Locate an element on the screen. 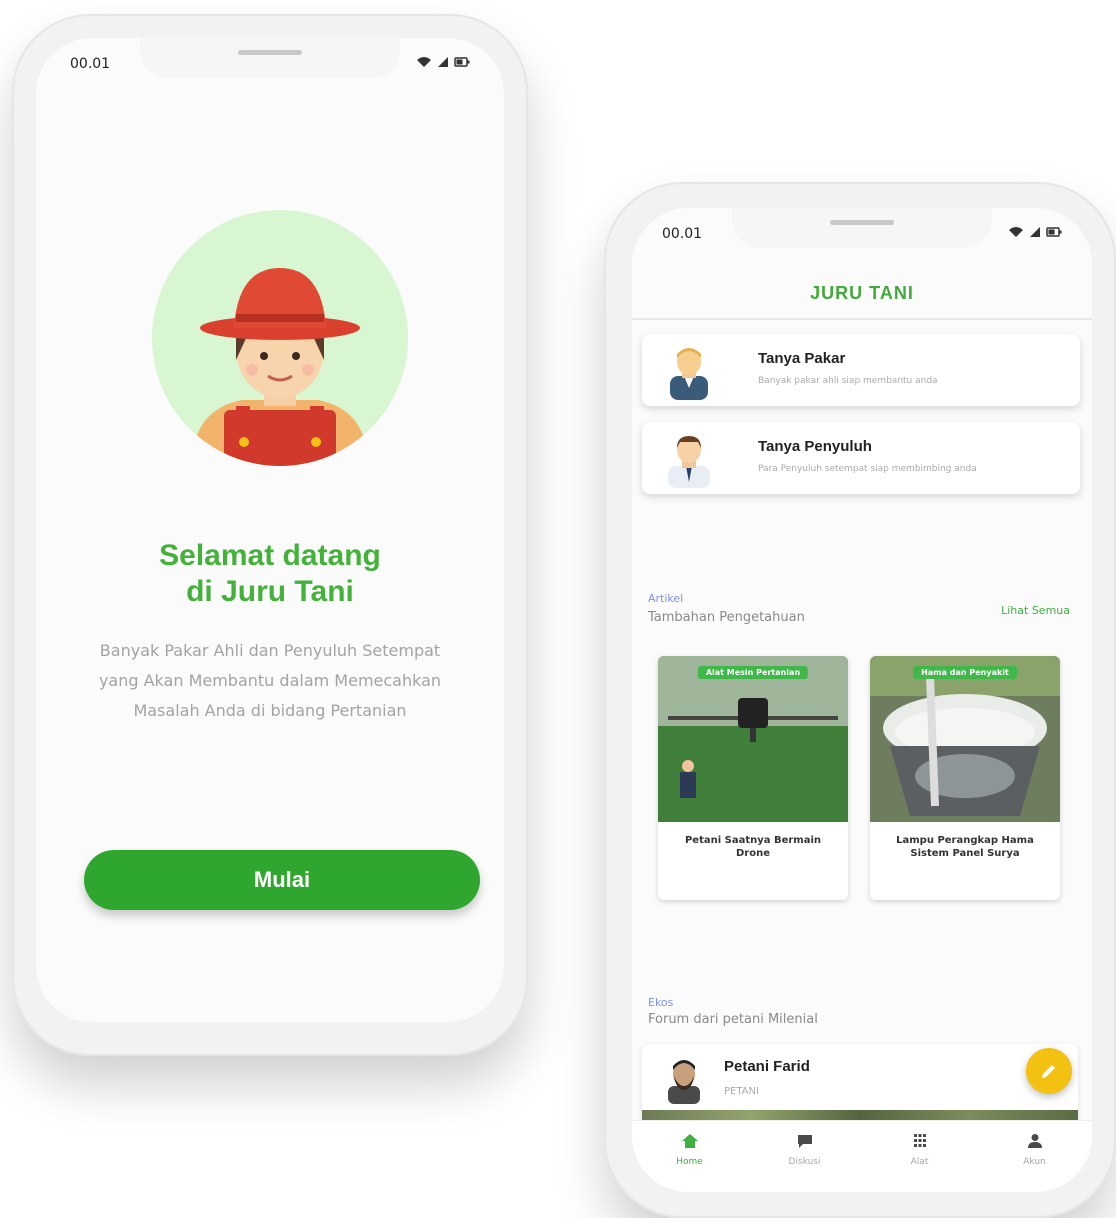  expert-avatar-icon is located at coordinates (689, 374).